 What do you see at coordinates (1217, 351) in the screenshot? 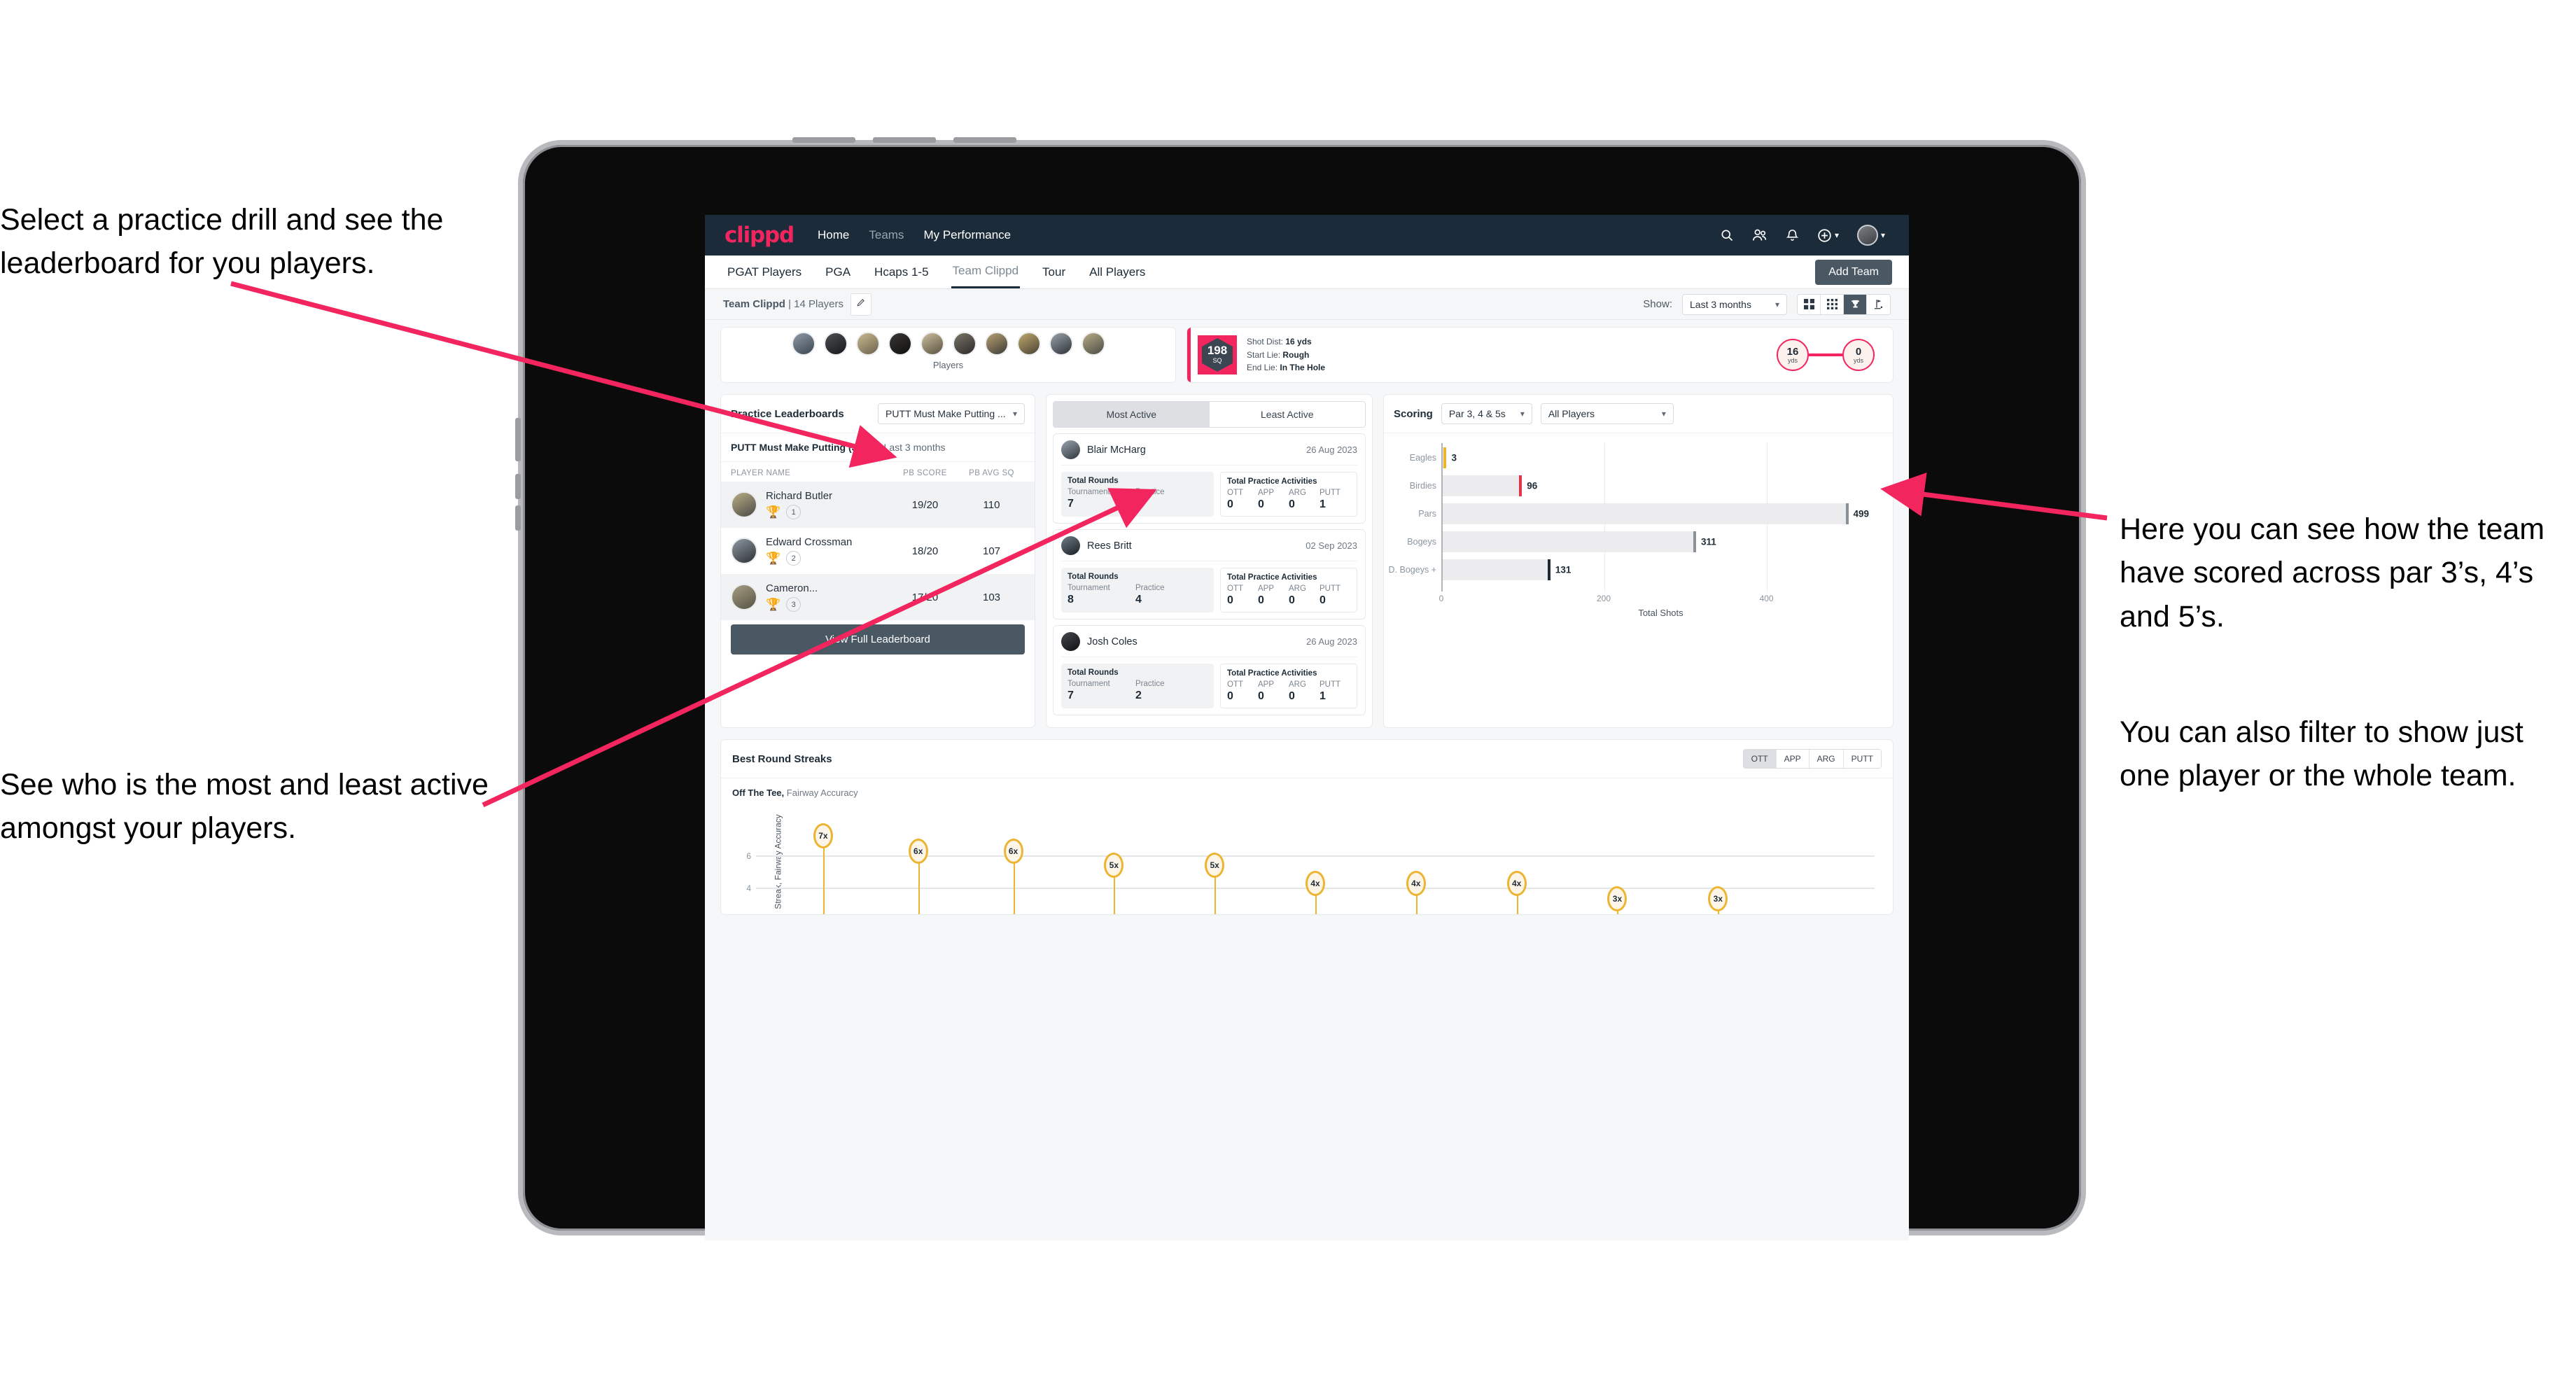
I see `sq-value: 198` at bounding box center [1217, 351].